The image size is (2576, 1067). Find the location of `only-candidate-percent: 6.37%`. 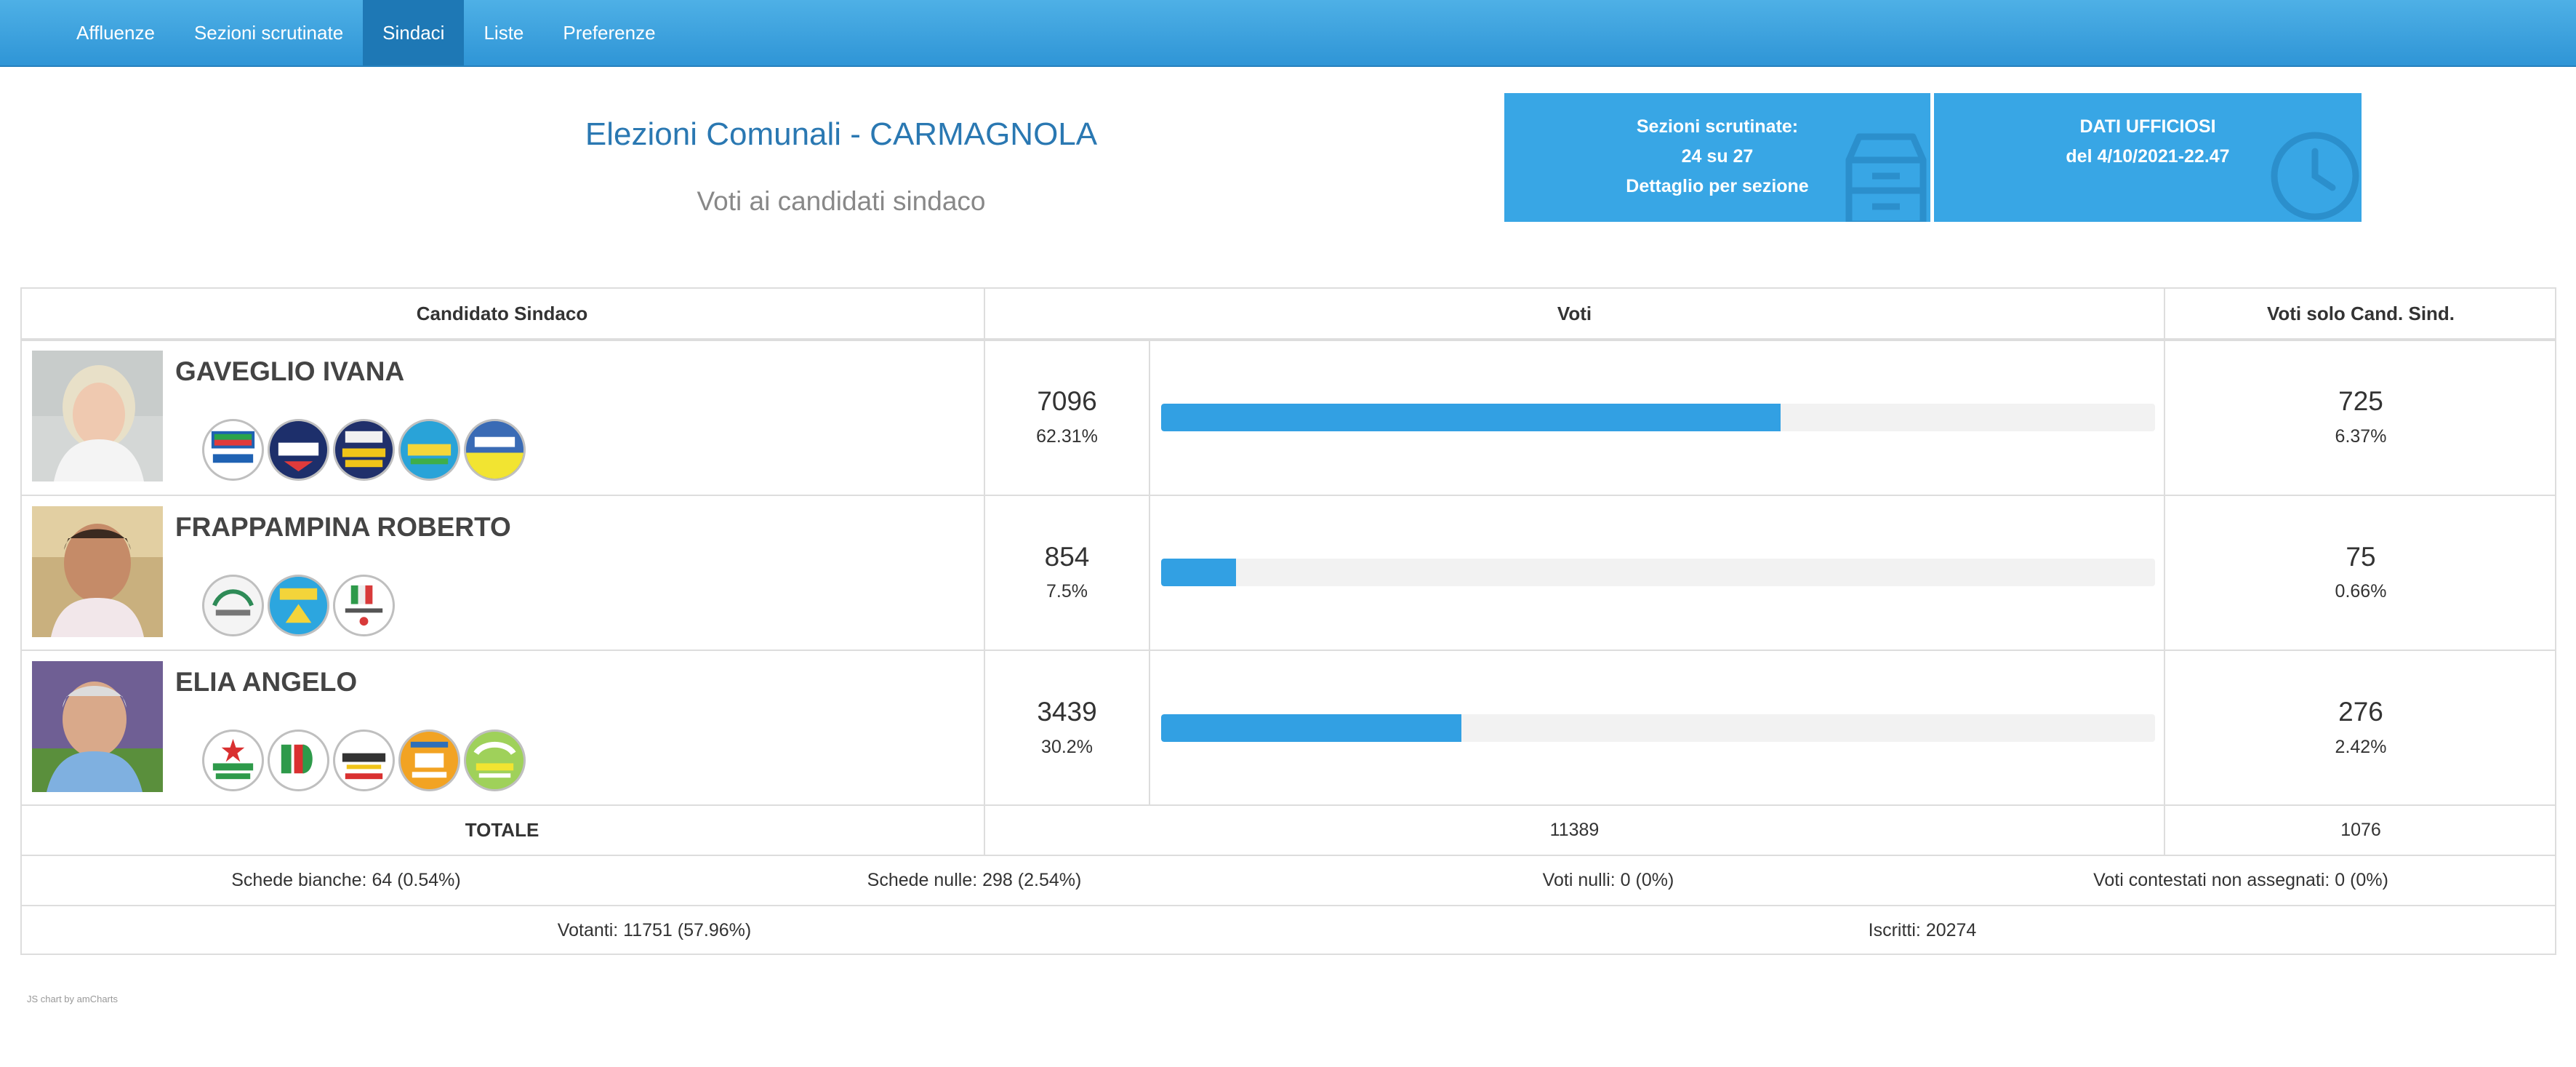

only-candidate-percent: 6.37% is located at coordinates (2361, 436).